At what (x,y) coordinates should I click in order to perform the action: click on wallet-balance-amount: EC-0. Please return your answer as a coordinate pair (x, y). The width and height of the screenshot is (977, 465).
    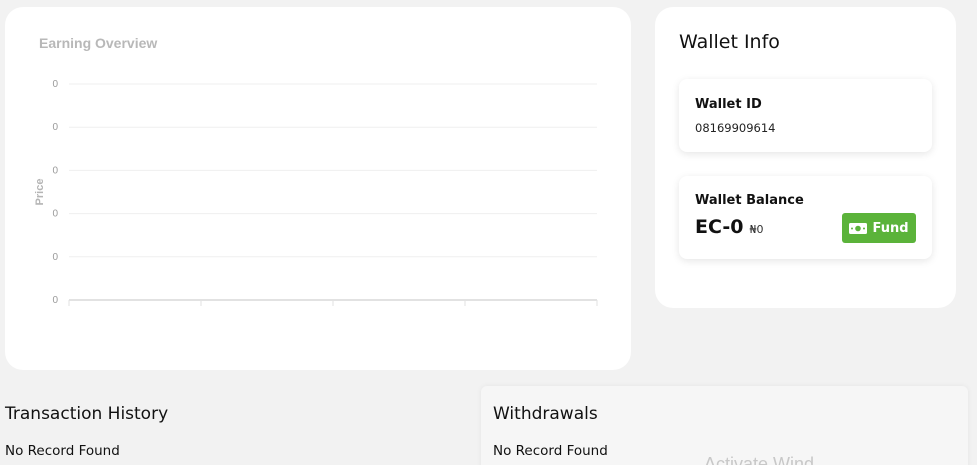
    Looking at the image, I should click on (719, 227).